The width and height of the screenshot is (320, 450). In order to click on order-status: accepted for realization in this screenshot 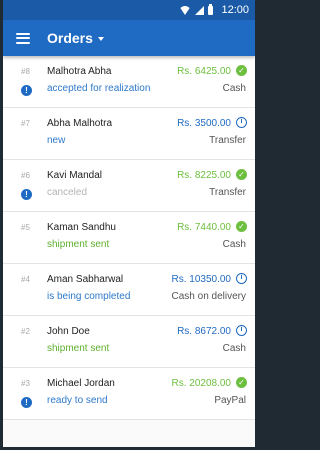, I will do `click(99, 88)`.